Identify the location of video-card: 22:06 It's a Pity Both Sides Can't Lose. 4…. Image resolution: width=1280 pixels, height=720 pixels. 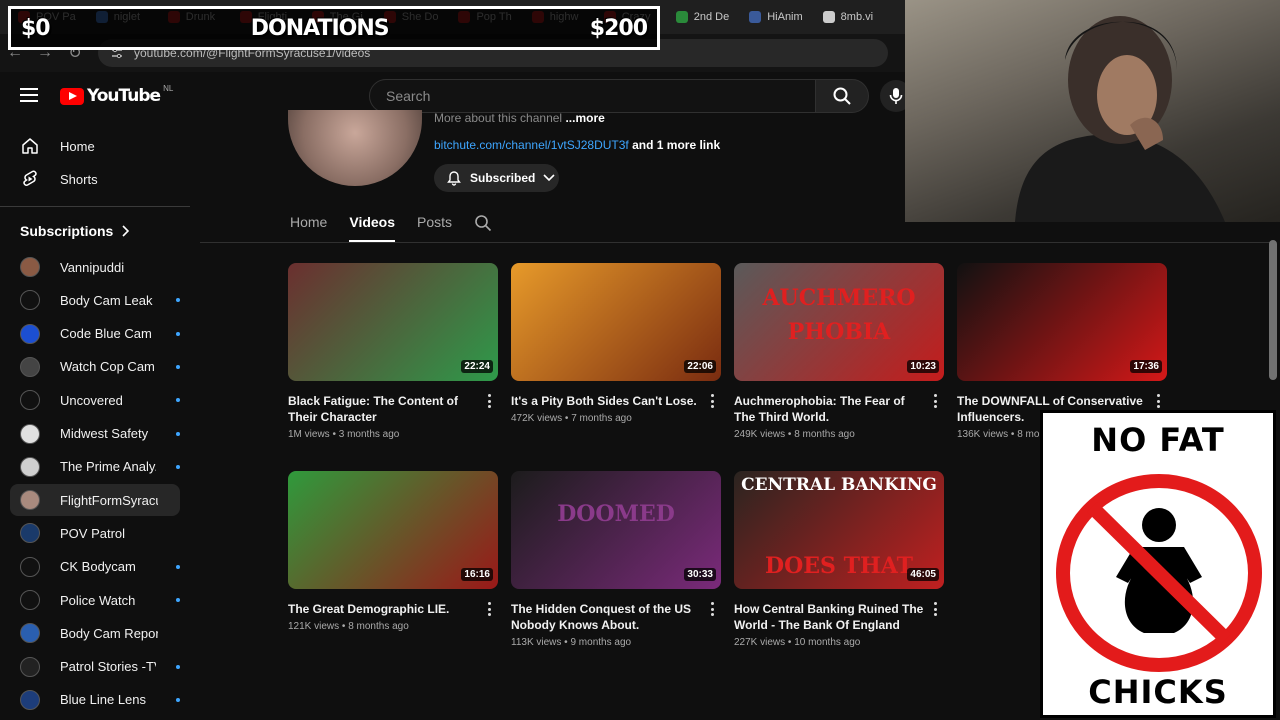
(616, 343).